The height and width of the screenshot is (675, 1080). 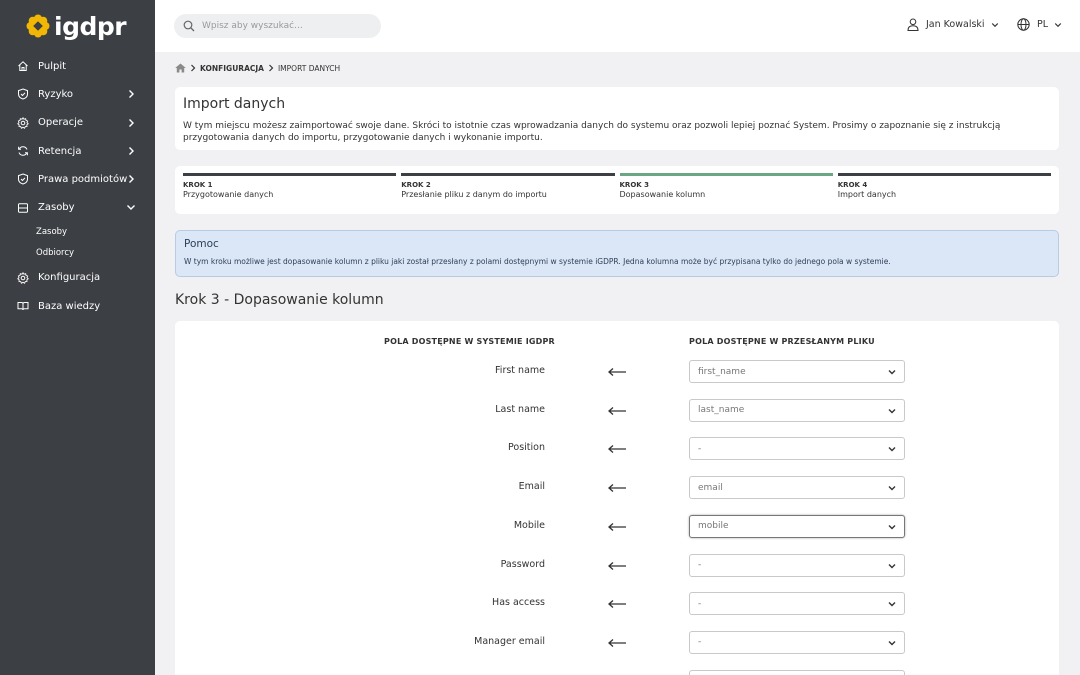 I want to click on shield-icon, so click(x=22, y=179).